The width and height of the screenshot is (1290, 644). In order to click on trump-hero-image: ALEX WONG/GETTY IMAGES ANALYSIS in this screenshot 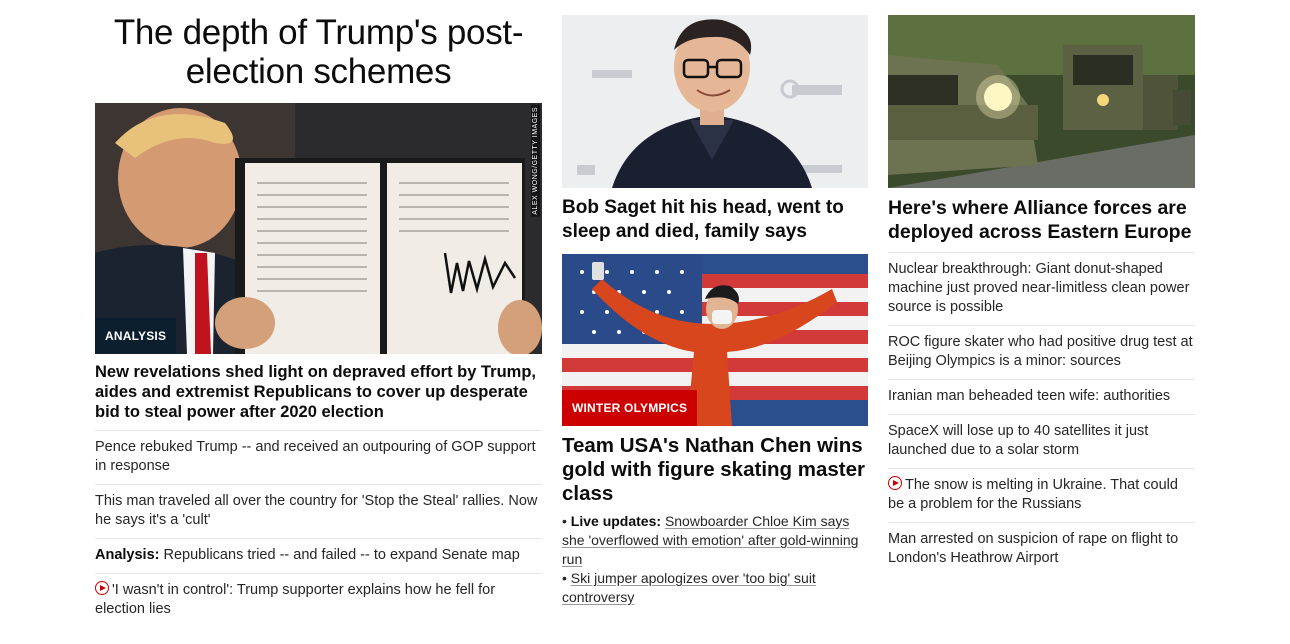, I will do `click(318, 228)`.